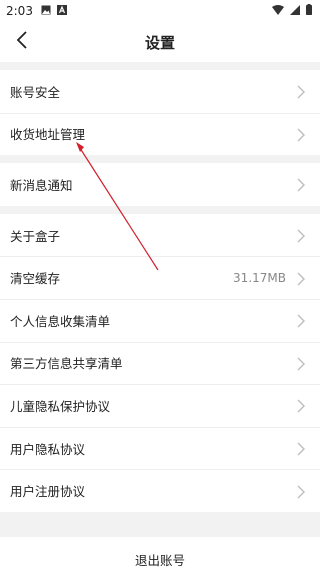 The image size is (320, 568). I want to click on settings-item-personal-info-list: 个人信息收集清单, so click(160, 320).